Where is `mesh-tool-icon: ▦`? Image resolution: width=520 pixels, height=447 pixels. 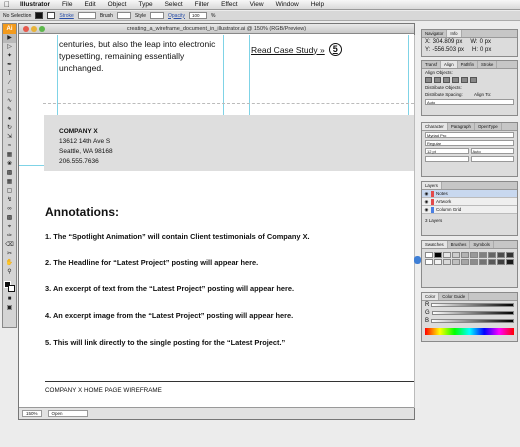
mesh-tool-icon: ▦ is located at coordinates (9, 182).